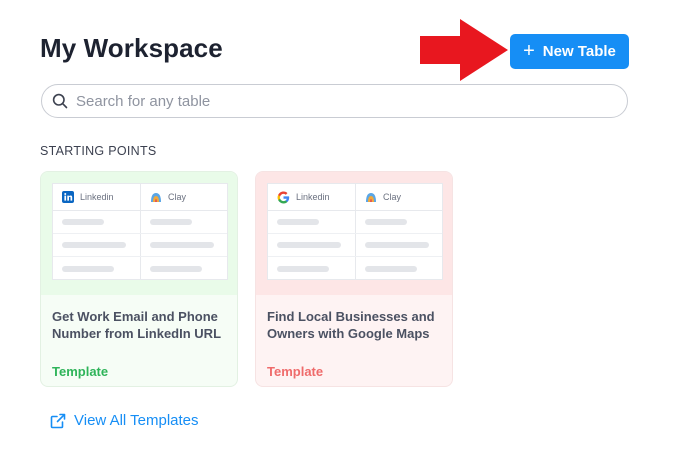 The image size is (676, 453). I want to click on search-input, so click(336, 101).